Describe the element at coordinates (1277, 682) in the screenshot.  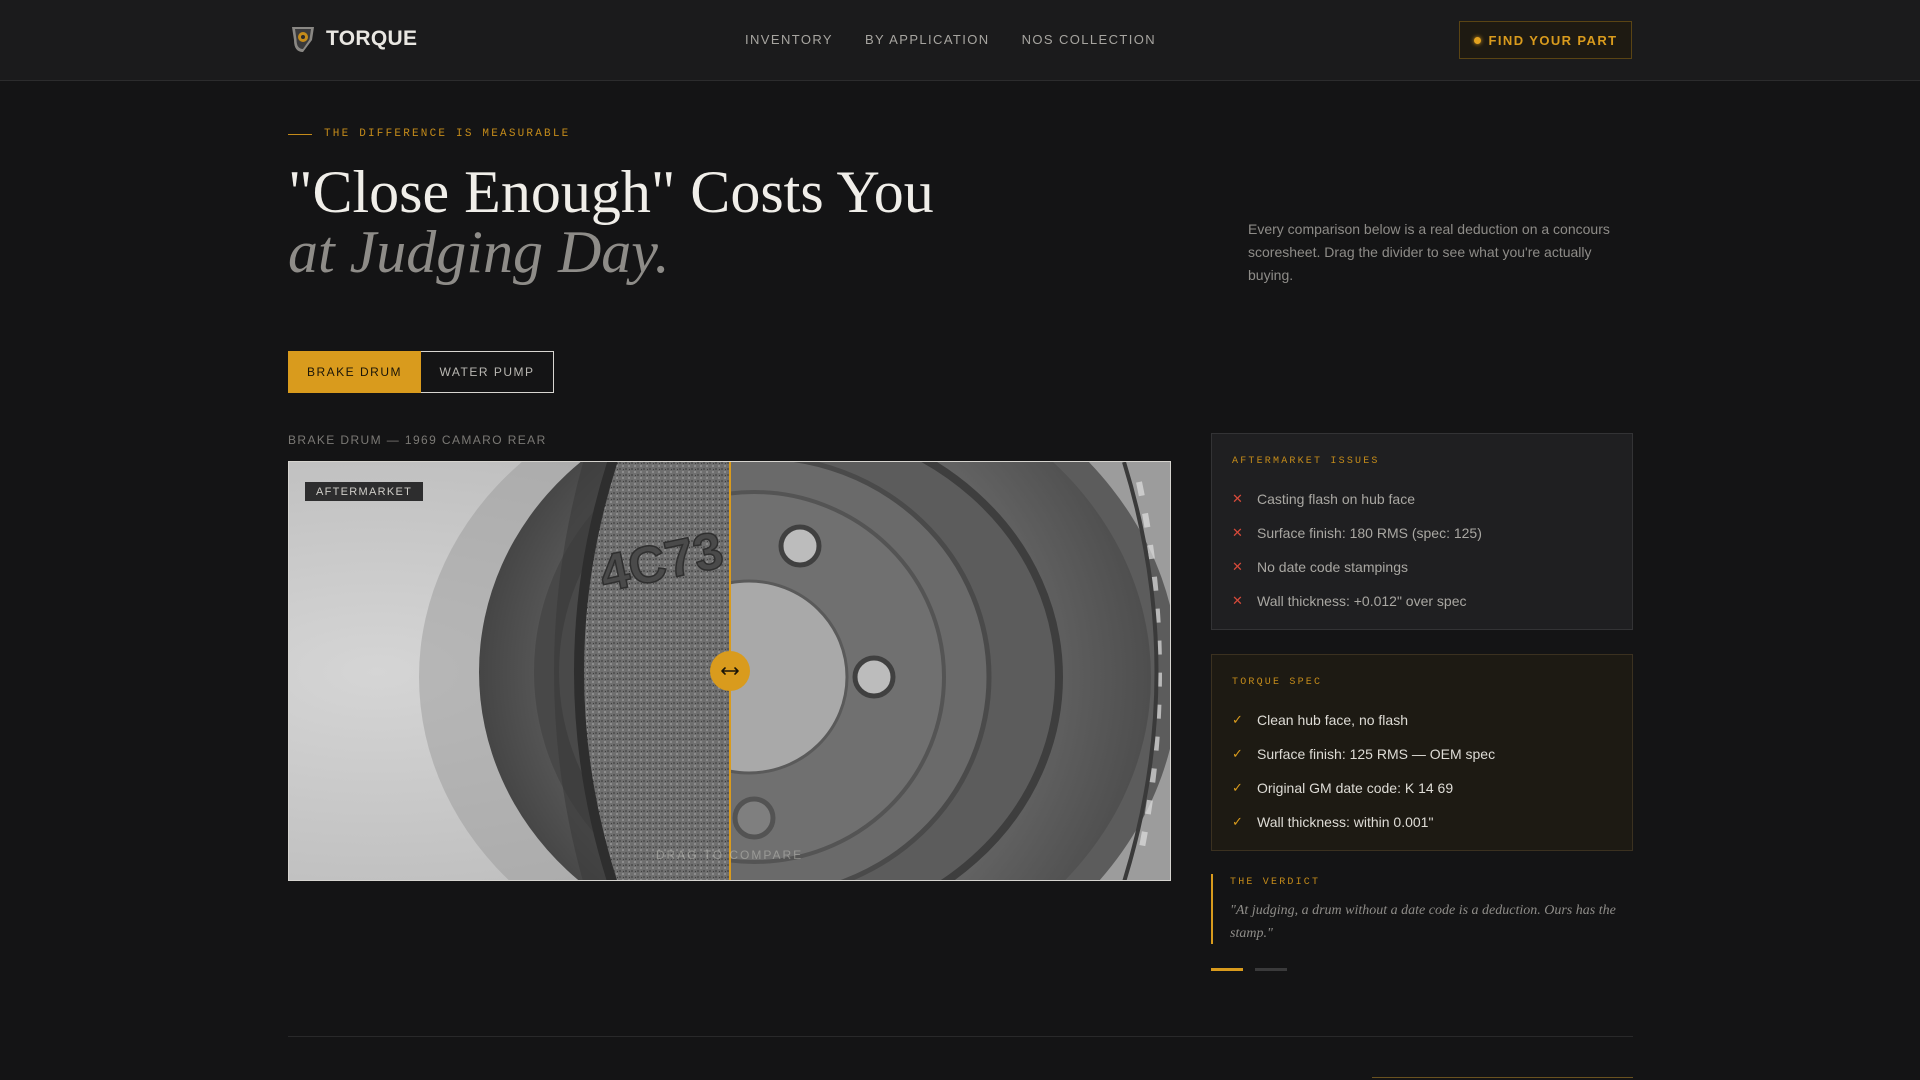
I see `spec-heading: TORQUE SPEC` at that location.